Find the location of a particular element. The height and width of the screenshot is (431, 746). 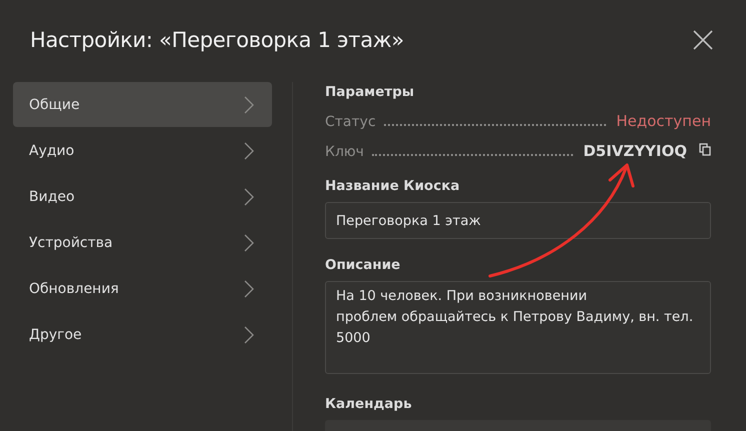

key-value: D5IVZYYIOQ is located at coordinates (635, 151).